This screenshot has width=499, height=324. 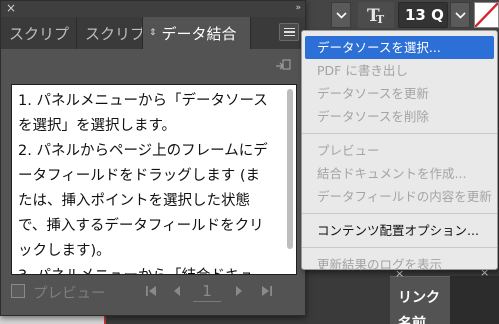 I want to click on panel-toolrow, so click(x=153, y=65).